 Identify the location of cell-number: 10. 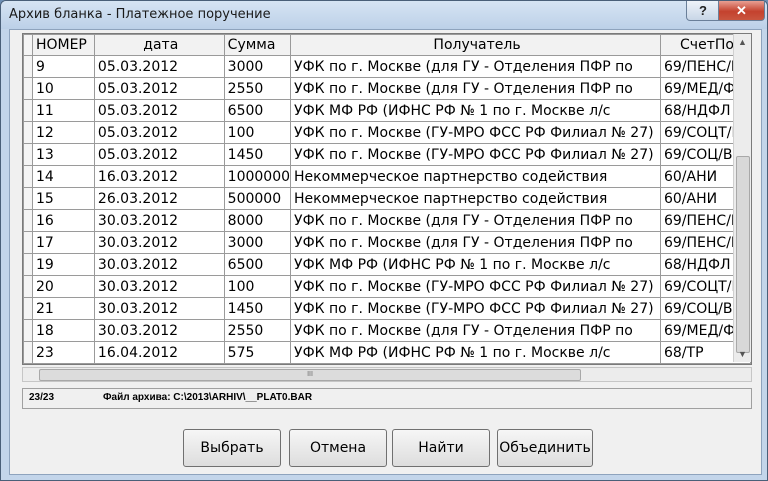
(63, 88).